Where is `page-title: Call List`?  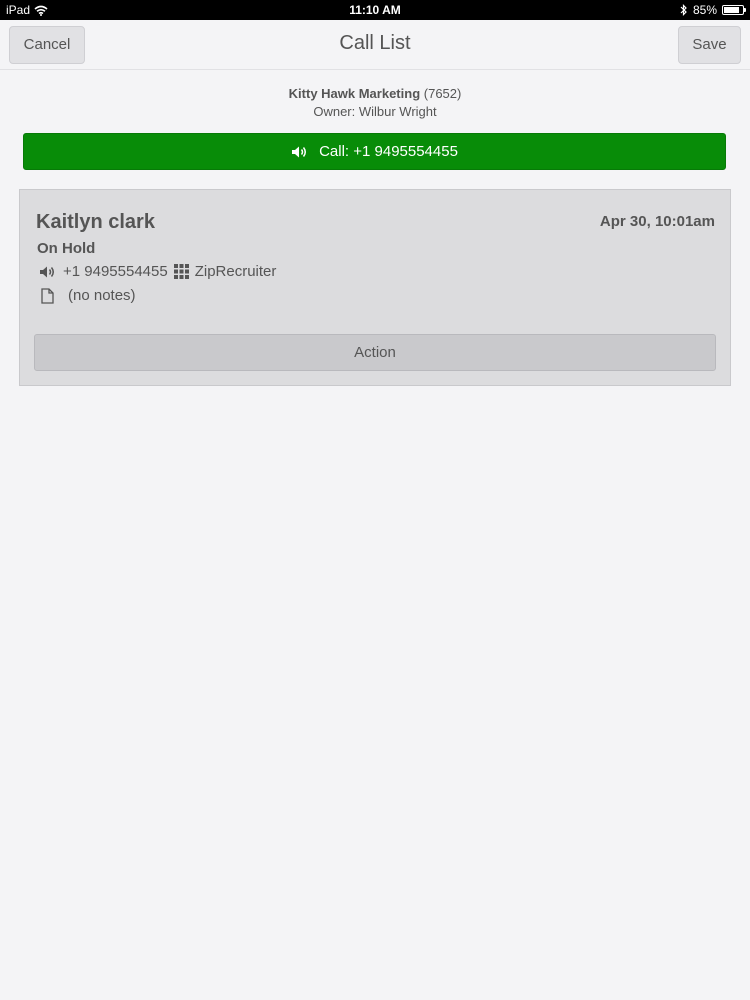 page-title: Call List is located at coordinates (375, 43).